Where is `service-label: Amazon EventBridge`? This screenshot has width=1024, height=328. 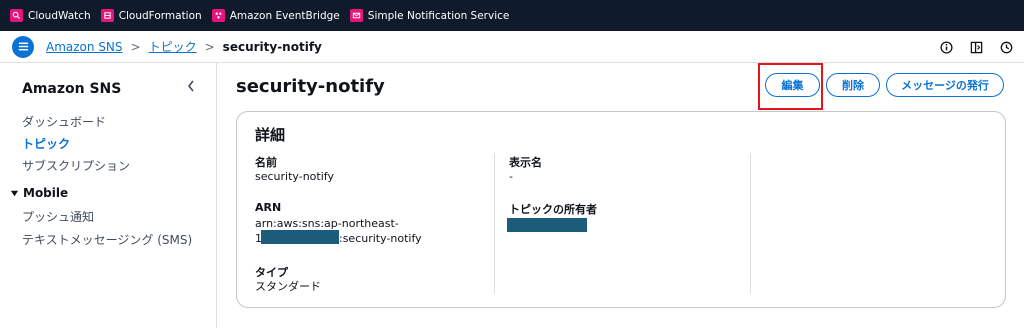 service-label: Amazon EventBridge is located at coordinates (284, 15).